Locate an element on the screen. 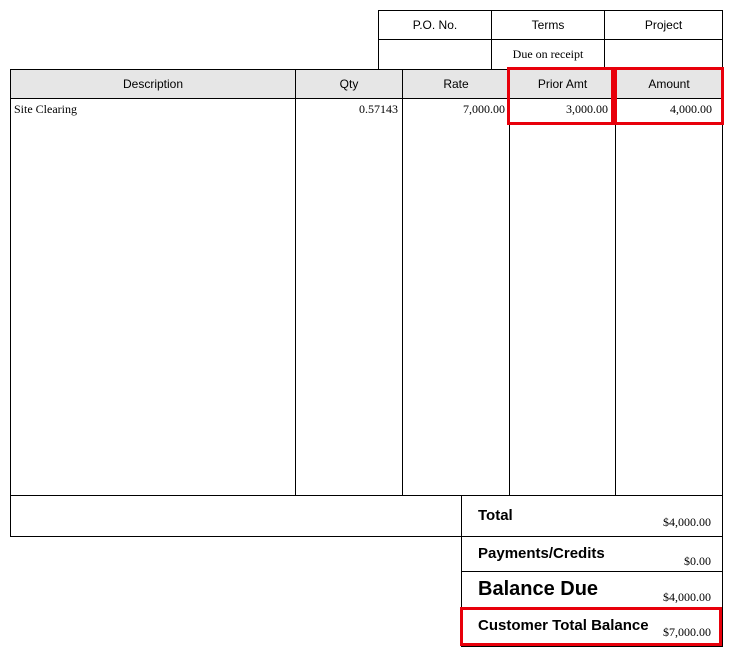  balance-due-value: $4,000.00 is located at coordinates (687, 597).